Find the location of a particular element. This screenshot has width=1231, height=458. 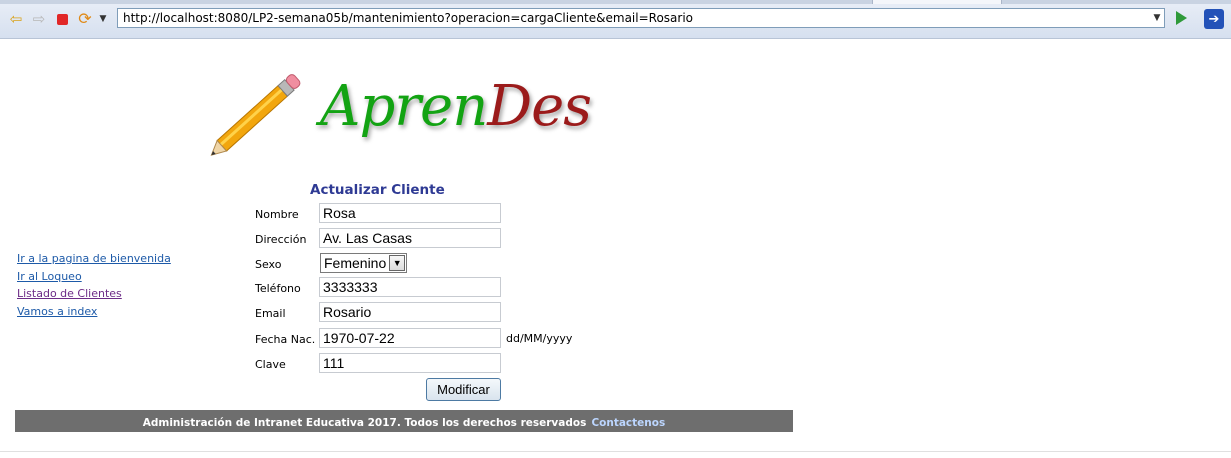

tab-strip is located at coordinates (615, 2).